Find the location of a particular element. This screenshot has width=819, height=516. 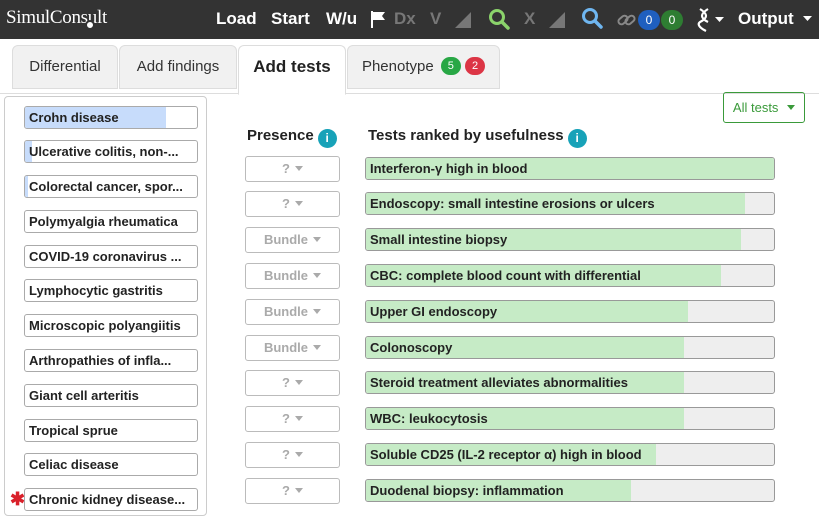

test-label: Small intestine biopsy is located at coordinates (439, 239).